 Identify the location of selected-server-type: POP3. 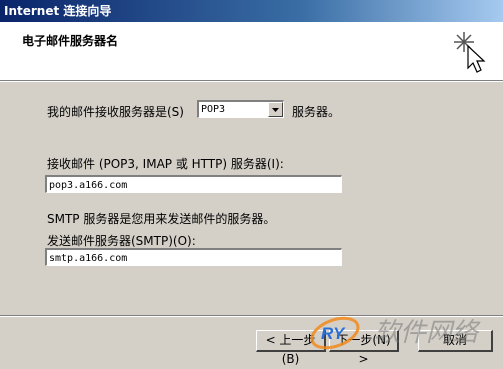
(213, 109).